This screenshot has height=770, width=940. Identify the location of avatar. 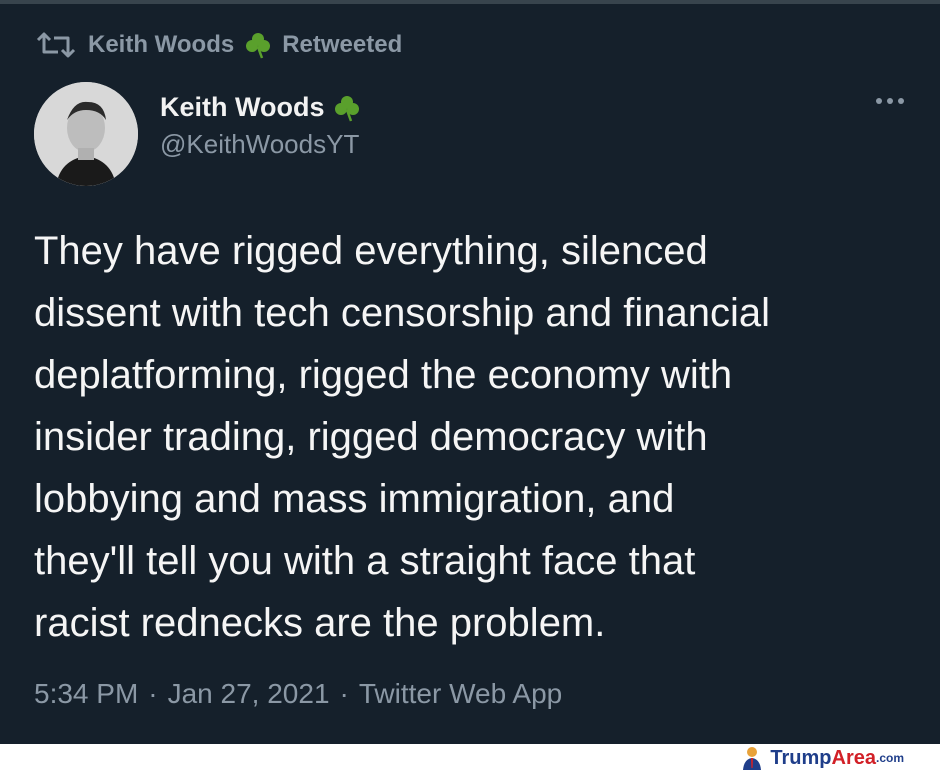
(86, 134).